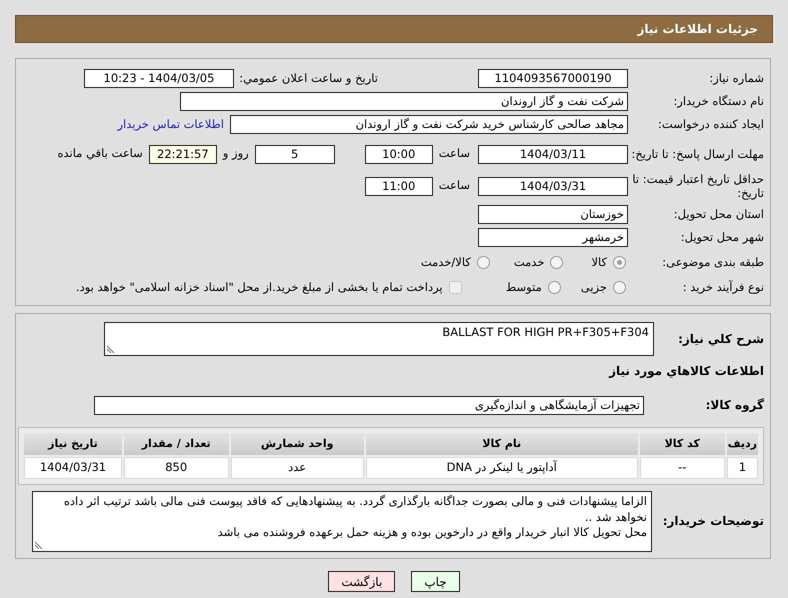  What do you see at coordinates (369, 405) in the screenshot?
I see `field-value: تجهیزات آزمایشگاهی و اندازه‌گیری` at bounding box center [369, 405].